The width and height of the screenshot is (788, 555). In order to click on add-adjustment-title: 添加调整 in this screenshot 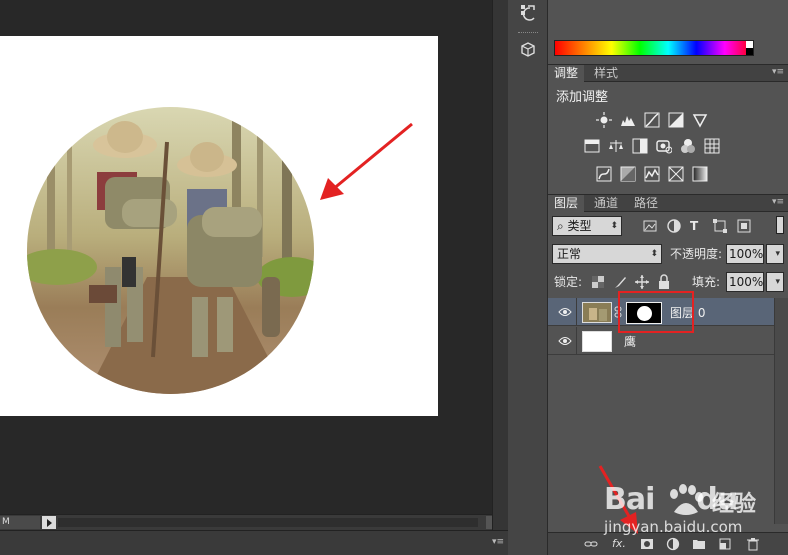, I will do `click(582, 97)`.